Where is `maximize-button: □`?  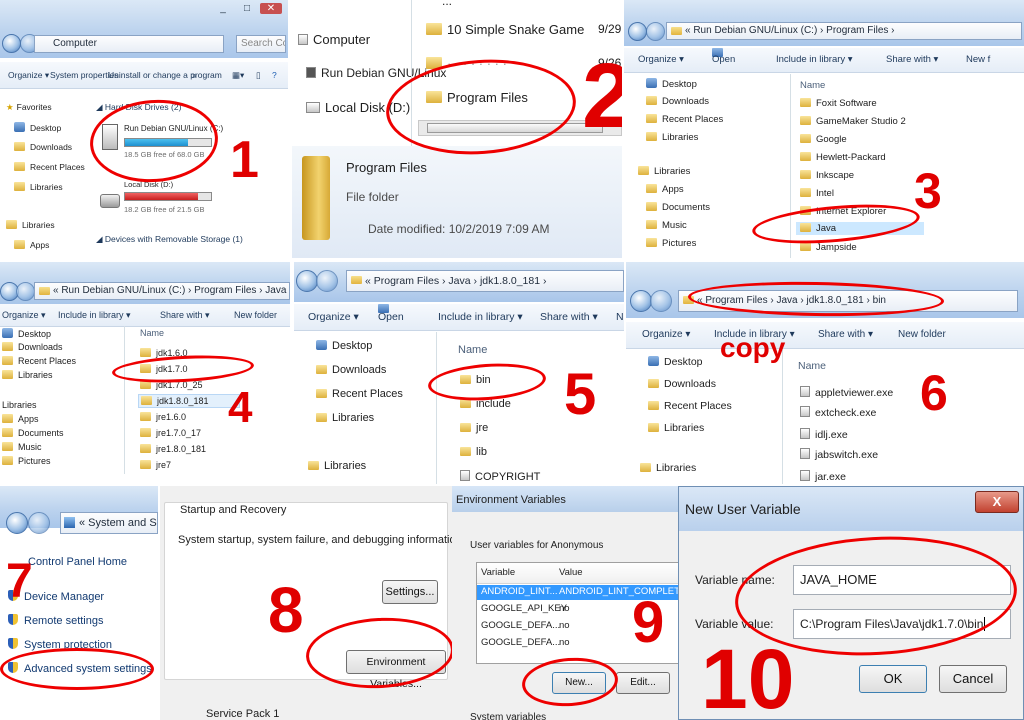 maximize-button: □ is located at coordinates (247, 8).